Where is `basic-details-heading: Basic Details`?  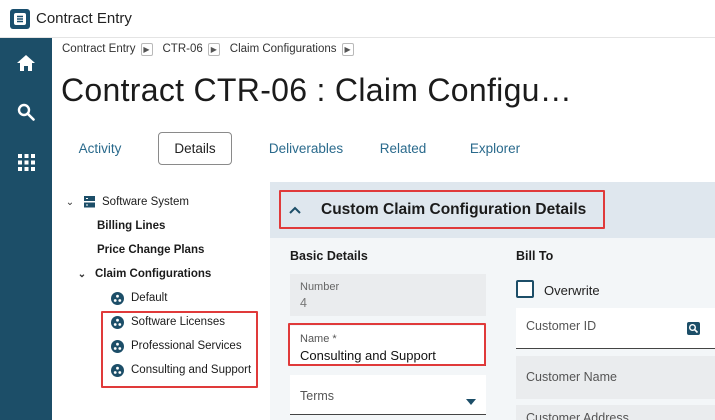
basic-details-heading: Basic Details is located at coordinates (329, 256).